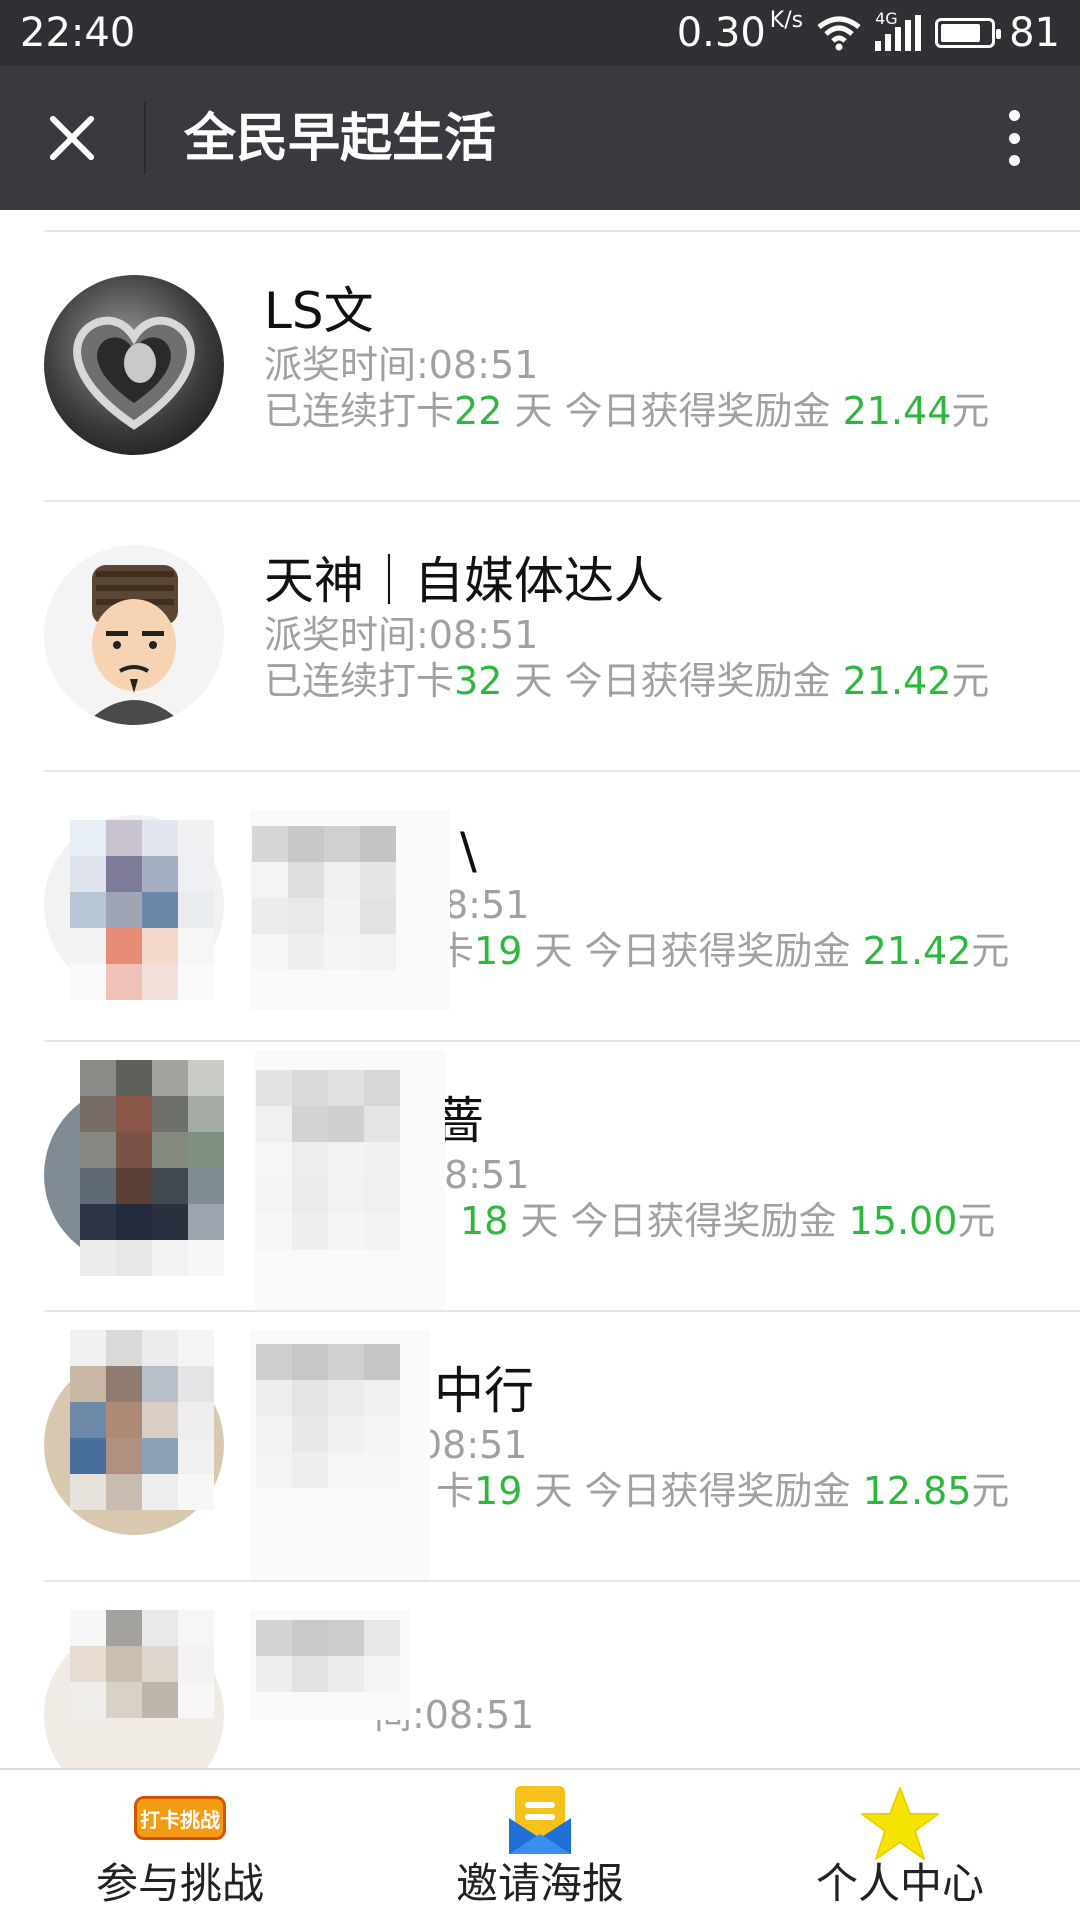  Describe the element at coordinates (540, 33) in the screenshot. I see `status-bar: 22:40 0.30 K/s 4G 81` at that location.